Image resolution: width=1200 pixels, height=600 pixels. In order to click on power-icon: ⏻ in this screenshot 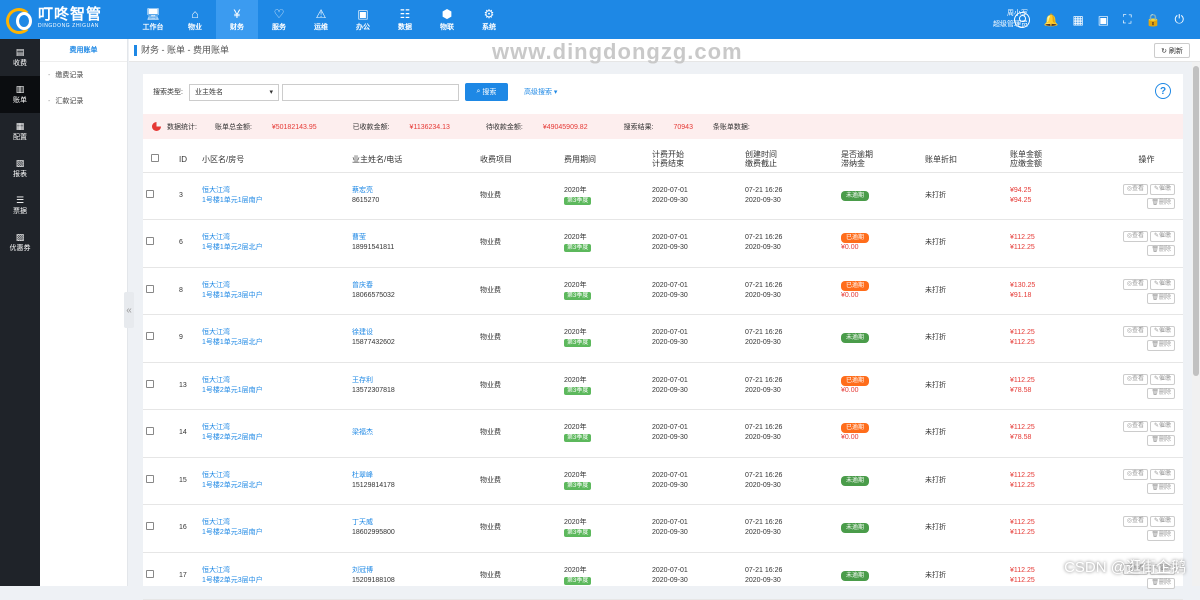, I will do `click(1180, 19)`.